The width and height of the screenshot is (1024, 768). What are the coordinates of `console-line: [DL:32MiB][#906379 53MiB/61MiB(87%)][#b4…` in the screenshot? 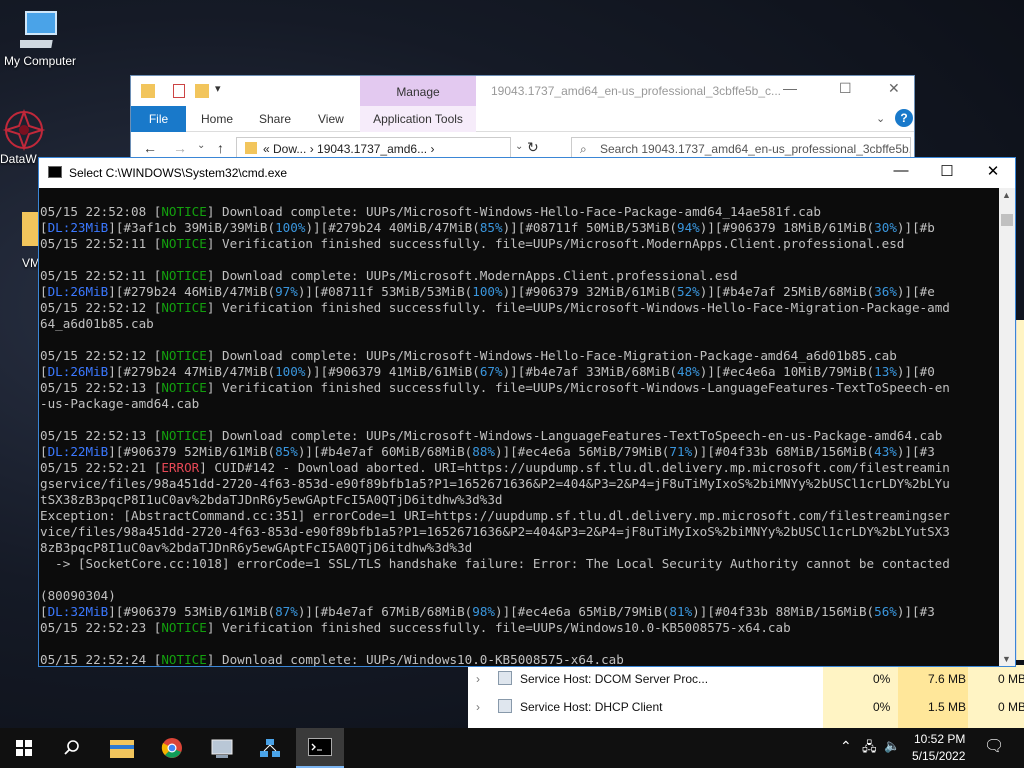 It's located at (520, 612).